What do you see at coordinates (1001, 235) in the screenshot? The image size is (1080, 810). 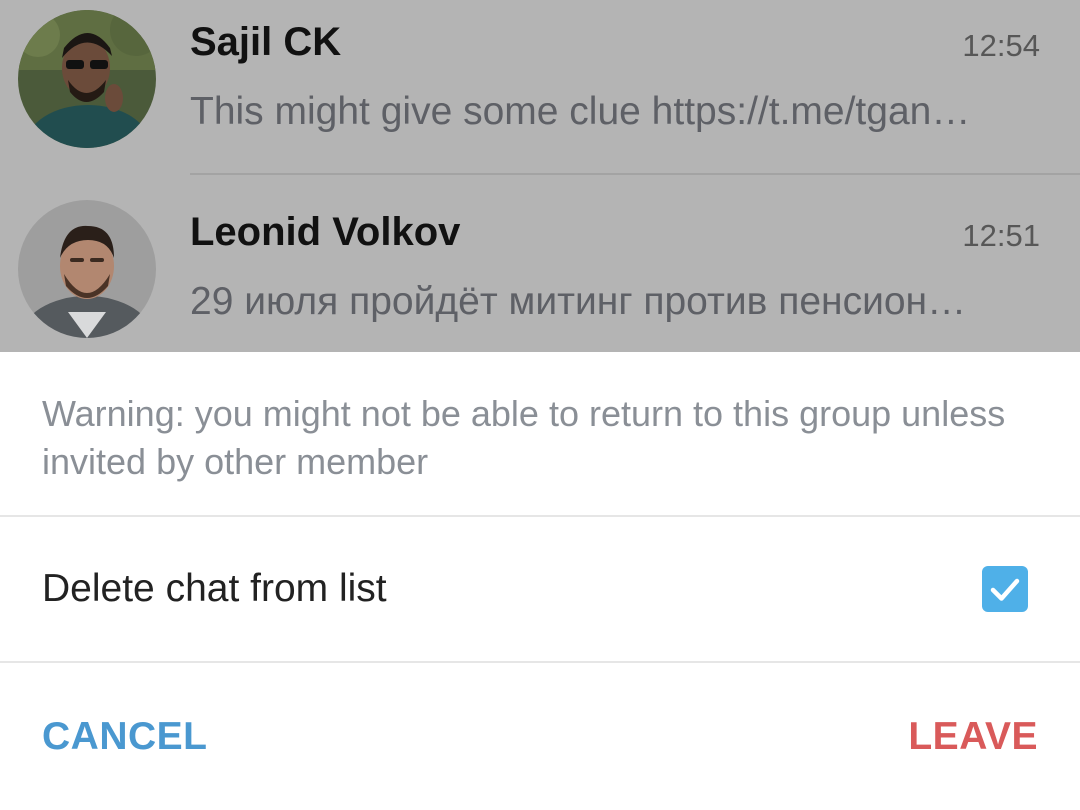 I see `chat-time: 12:51` at bounding box center [1001, 235].